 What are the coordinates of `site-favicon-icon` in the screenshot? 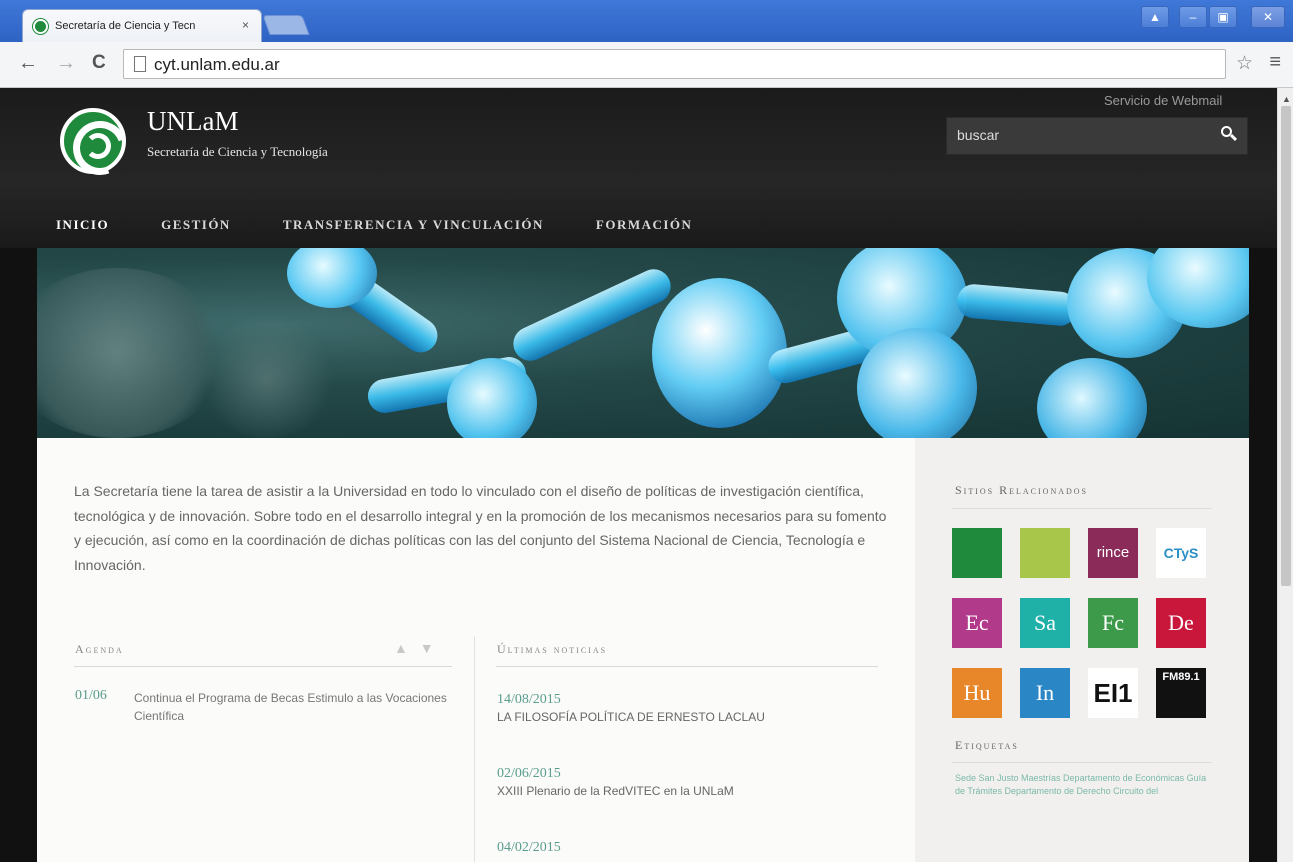 It's located at (40, 26).